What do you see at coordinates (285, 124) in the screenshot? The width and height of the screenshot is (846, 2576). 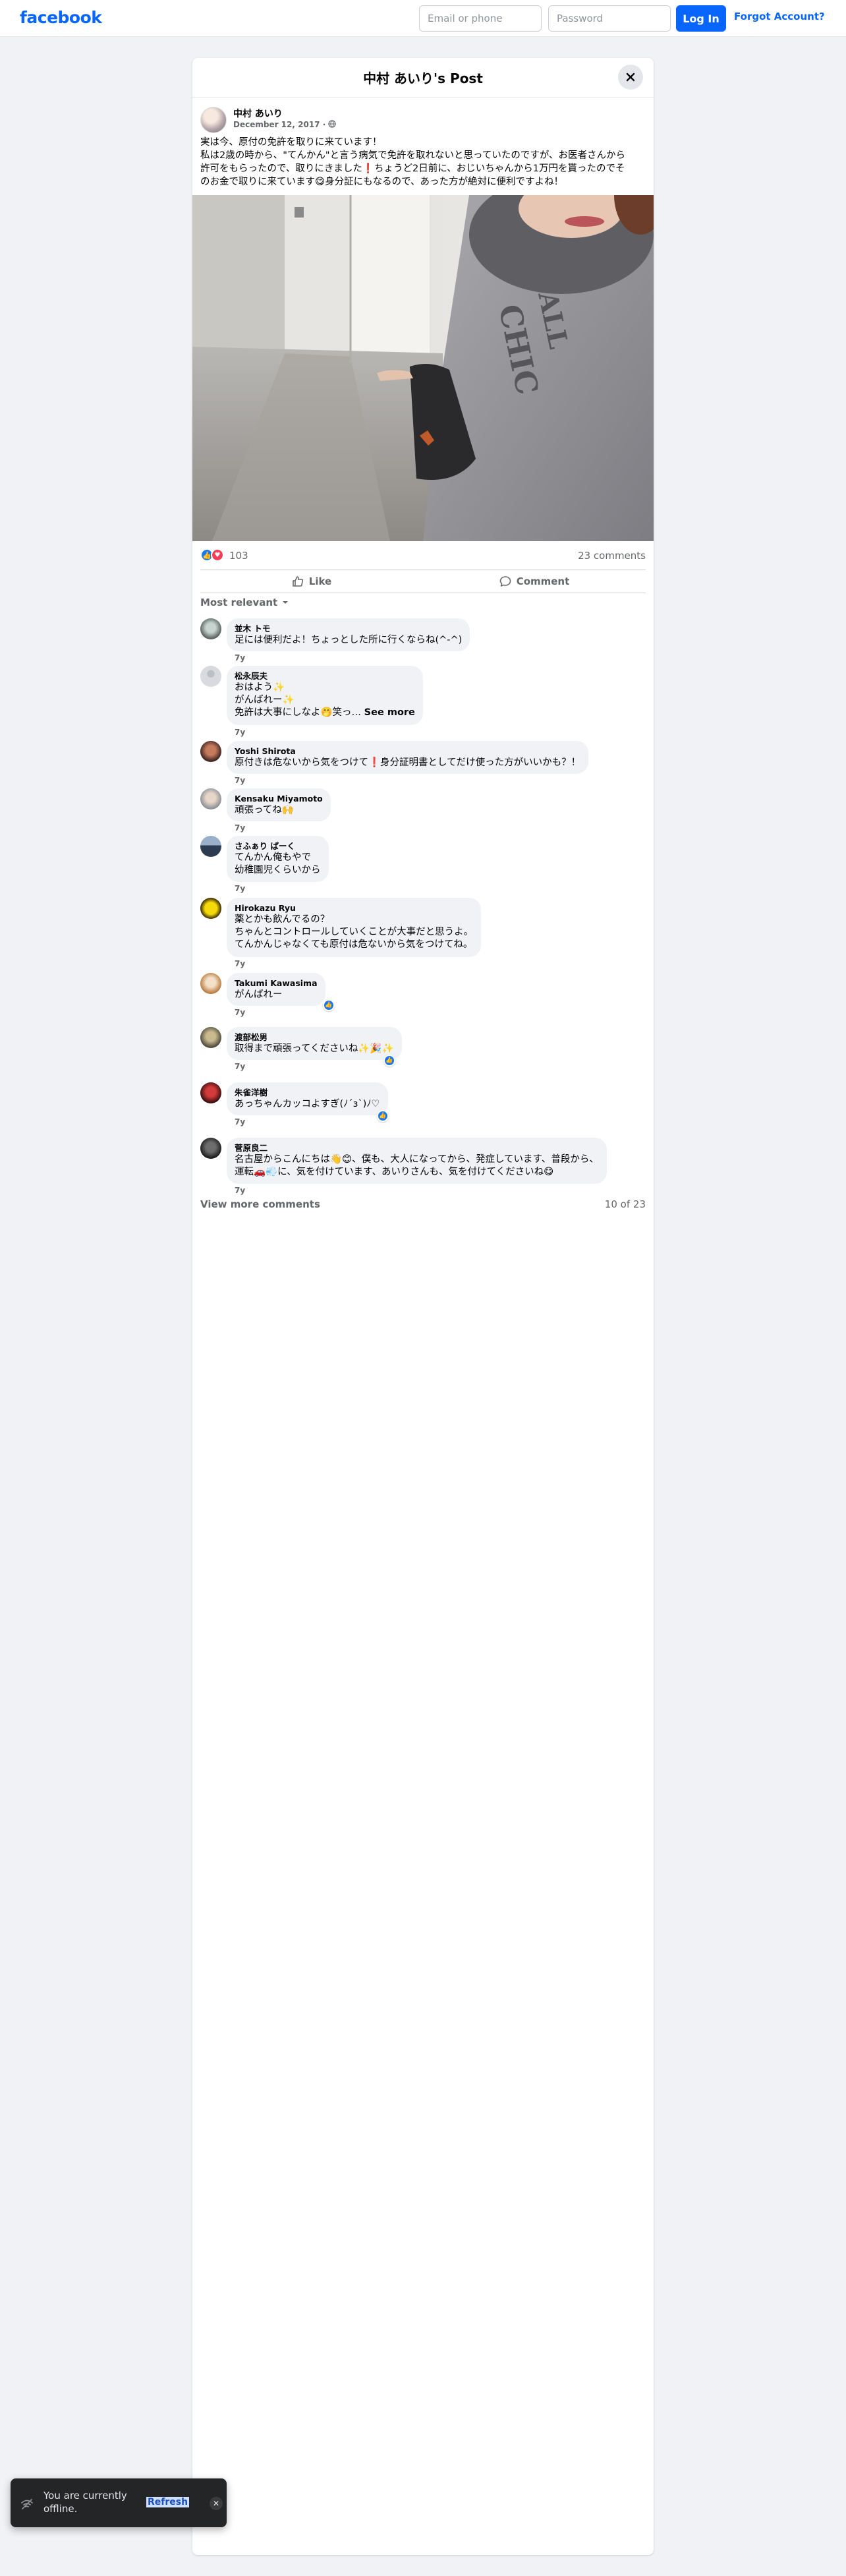 I see `post-date: December 12, 2017 ·` at bounding box center [285, 124].